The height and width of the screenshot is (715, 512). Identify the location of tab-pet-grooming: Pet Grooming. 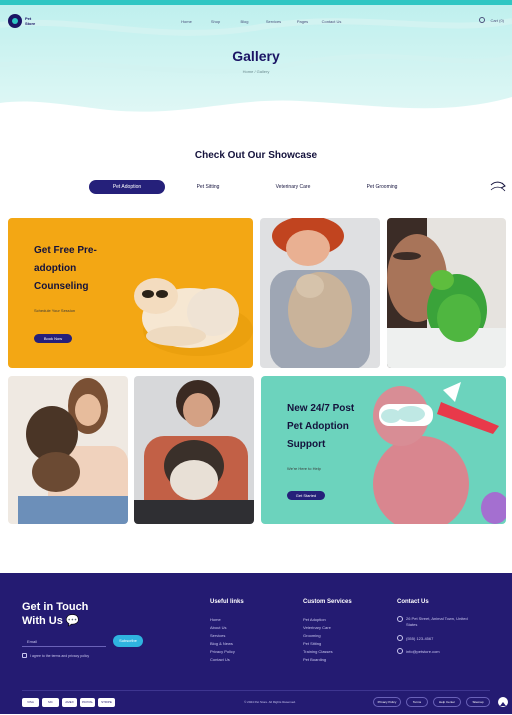
(382, 187).